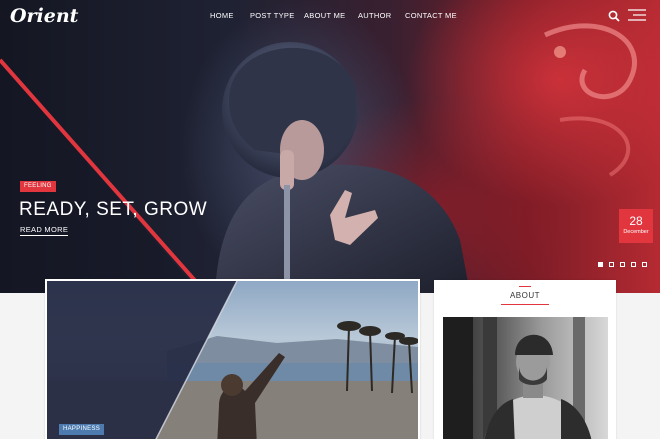 This screenshot has height=439, width=660. Describe the element at coordinates (113, 210) in the screenshot. I see `hero-title: READY, SET, GROW` at that location.